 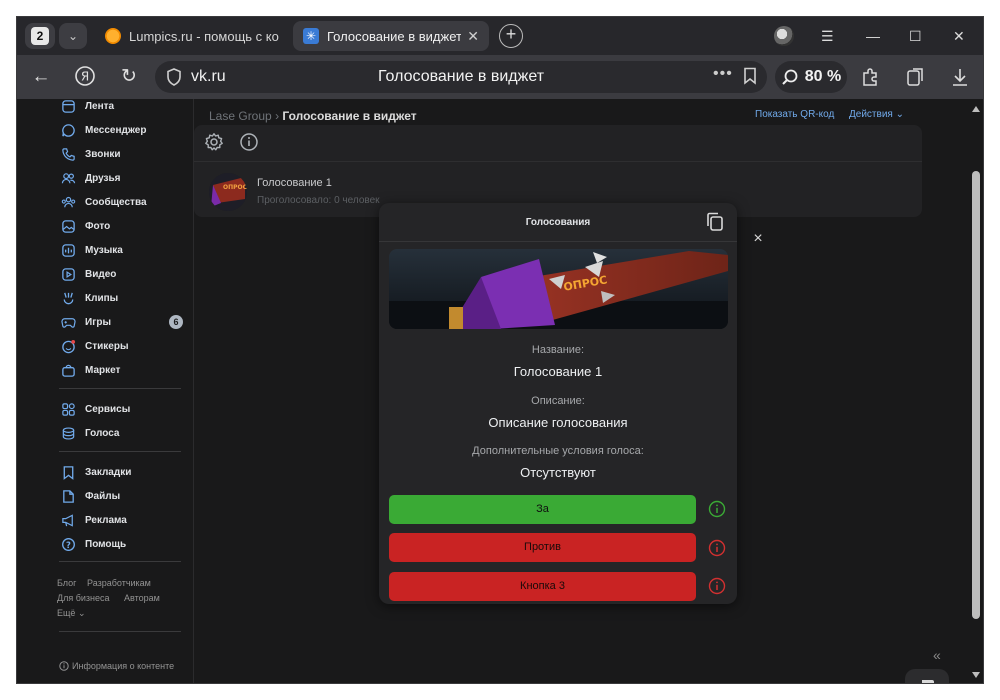 I want to click on breadcrumb-parent: Lase Group, so click(x=240, y=116).